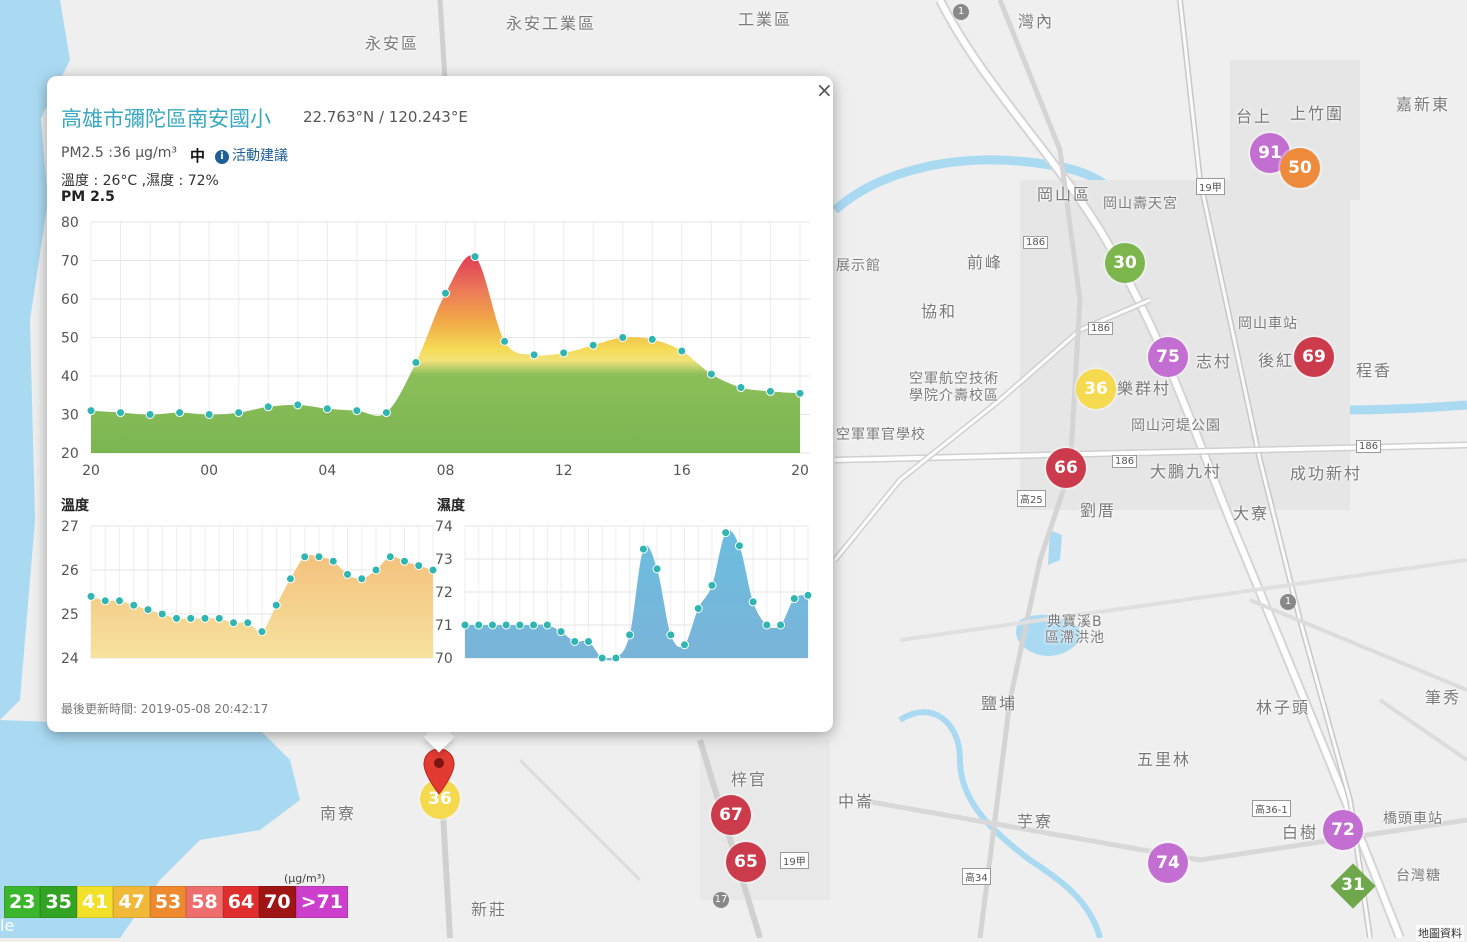  Describe the element at coordinates (1096, 389) in the screenshot. I see `station-marker: 36` at that location.